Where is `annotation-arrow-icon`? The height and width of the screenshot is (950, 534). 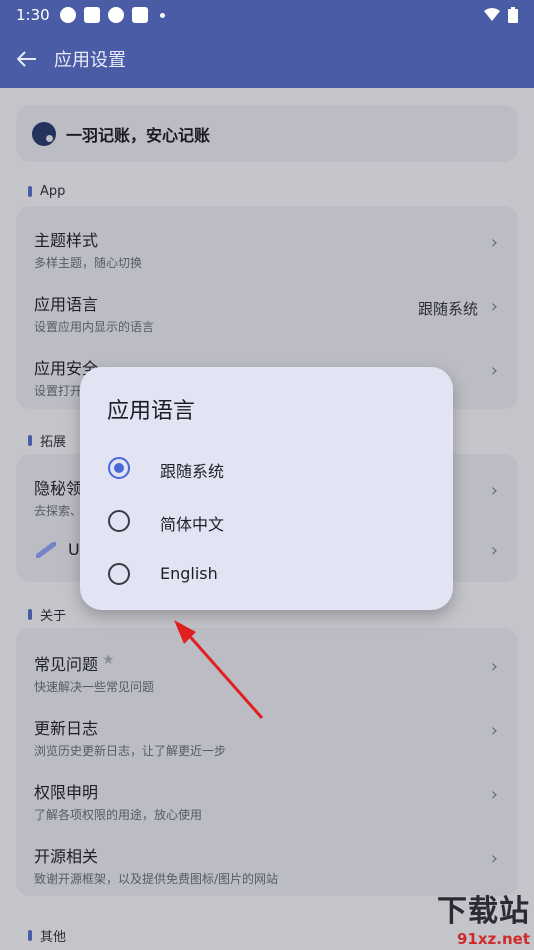 annotation-arrow-icon is located at coordinates (219, 669).